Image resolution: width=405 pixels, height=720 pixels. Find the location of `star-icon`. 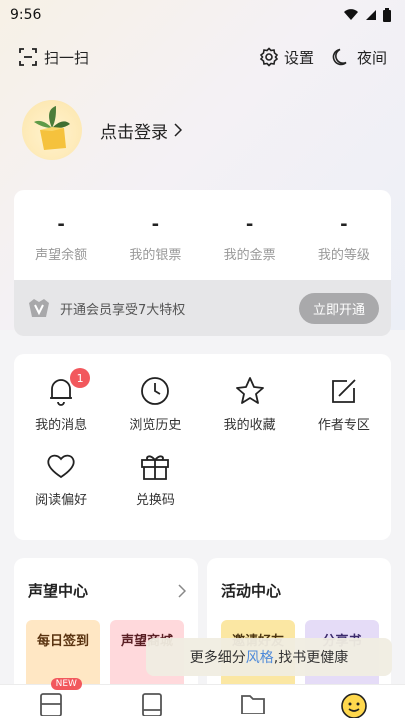

star-icon is located at coordinates (249, 390).